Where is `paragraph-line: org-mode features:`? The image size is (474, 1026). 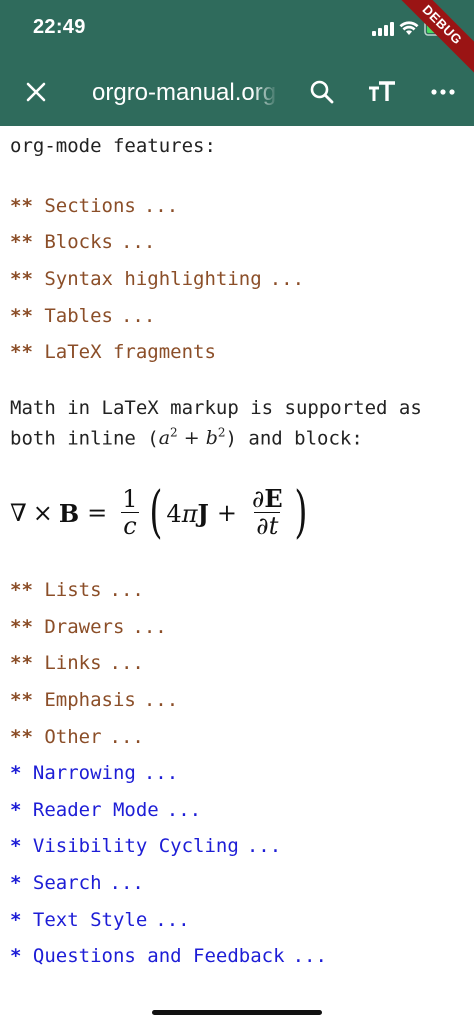 paragraph-line: org-mode features: is located at coordinates (113, 146).